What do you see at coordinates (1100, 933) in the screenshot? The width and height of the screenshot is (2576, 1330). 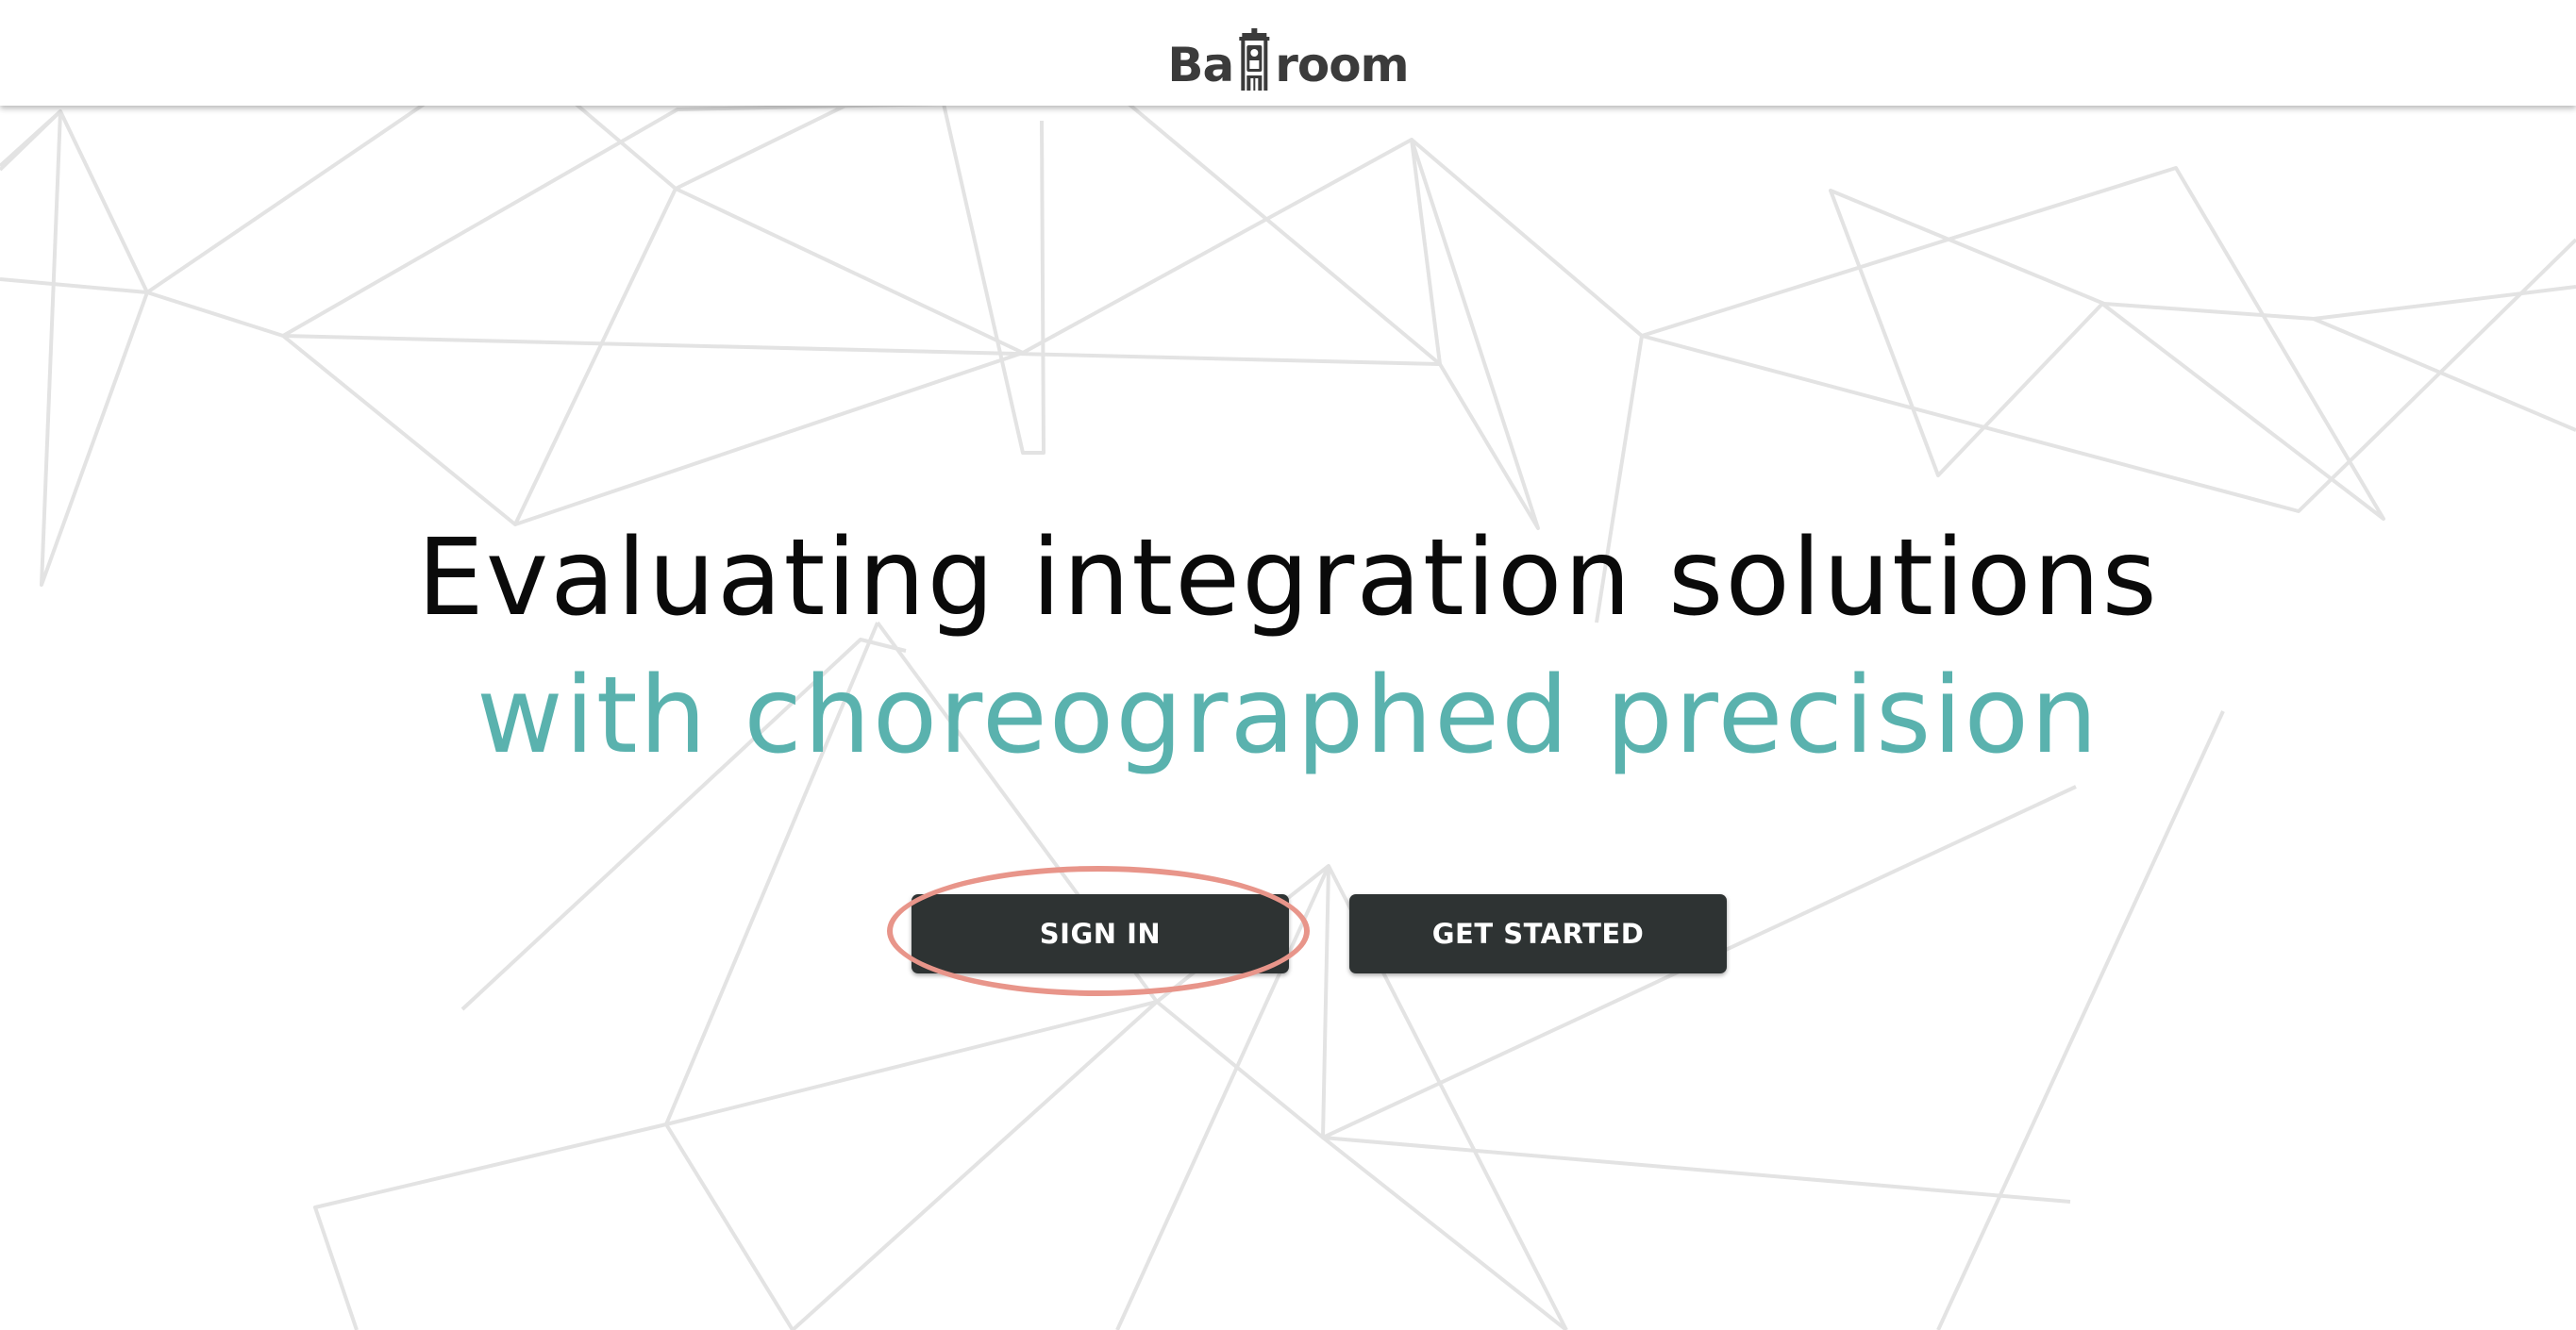 I see `sign-in-button: SIGN IN` at bounding box center [1100, 933].